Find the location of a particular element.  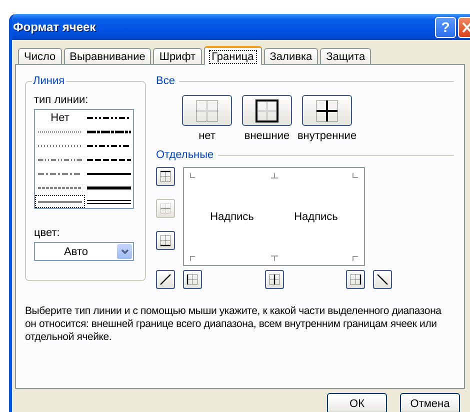

window-title: Формат ячеек is located at coordinates (55, 27).